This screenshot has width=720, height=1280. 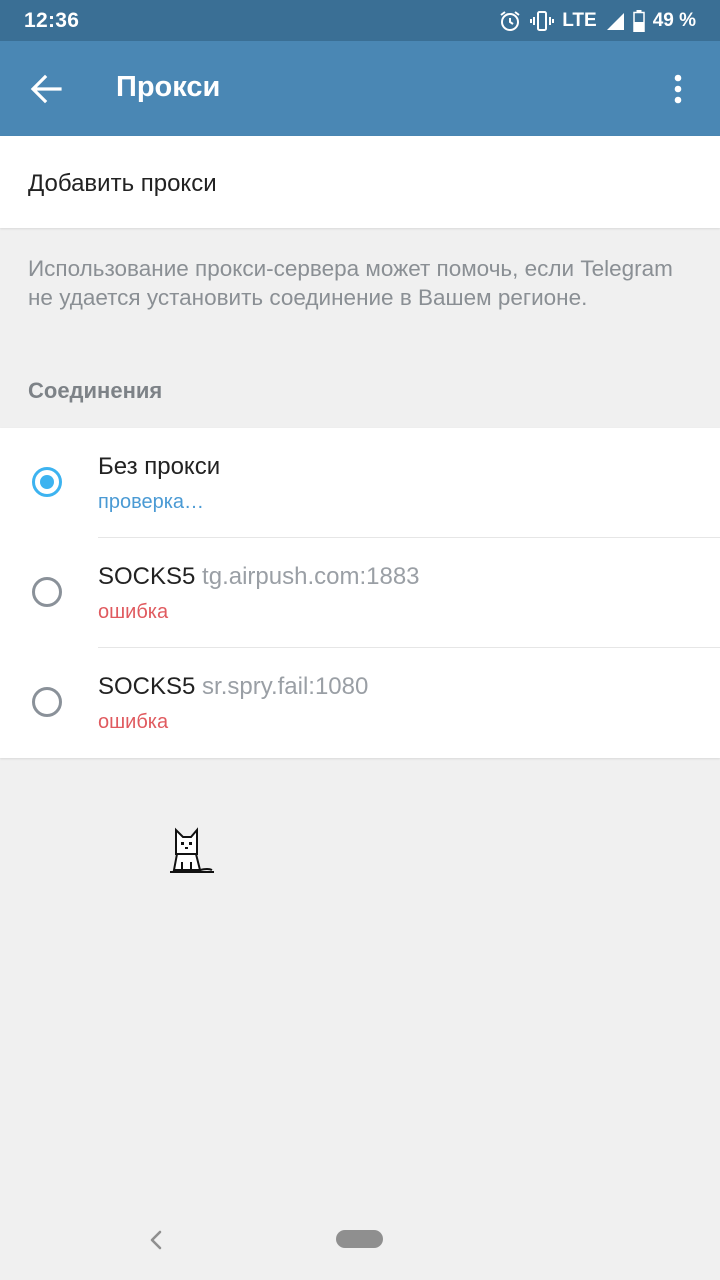 I want to click on proxy-address: sr.spry.fail:1080, so click(x=285, y=686).